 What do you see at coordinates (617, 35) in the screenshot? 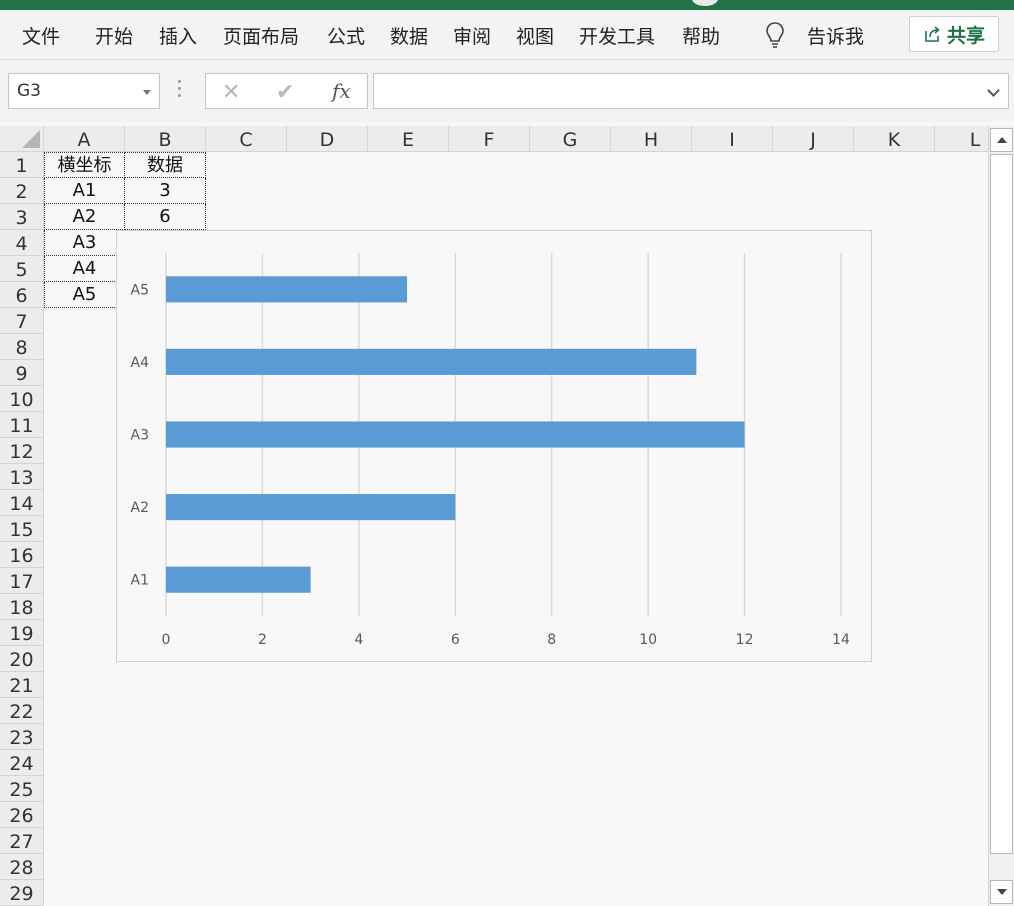
I see `menu-developer: 开发工具` at bounding box center [617, 35].